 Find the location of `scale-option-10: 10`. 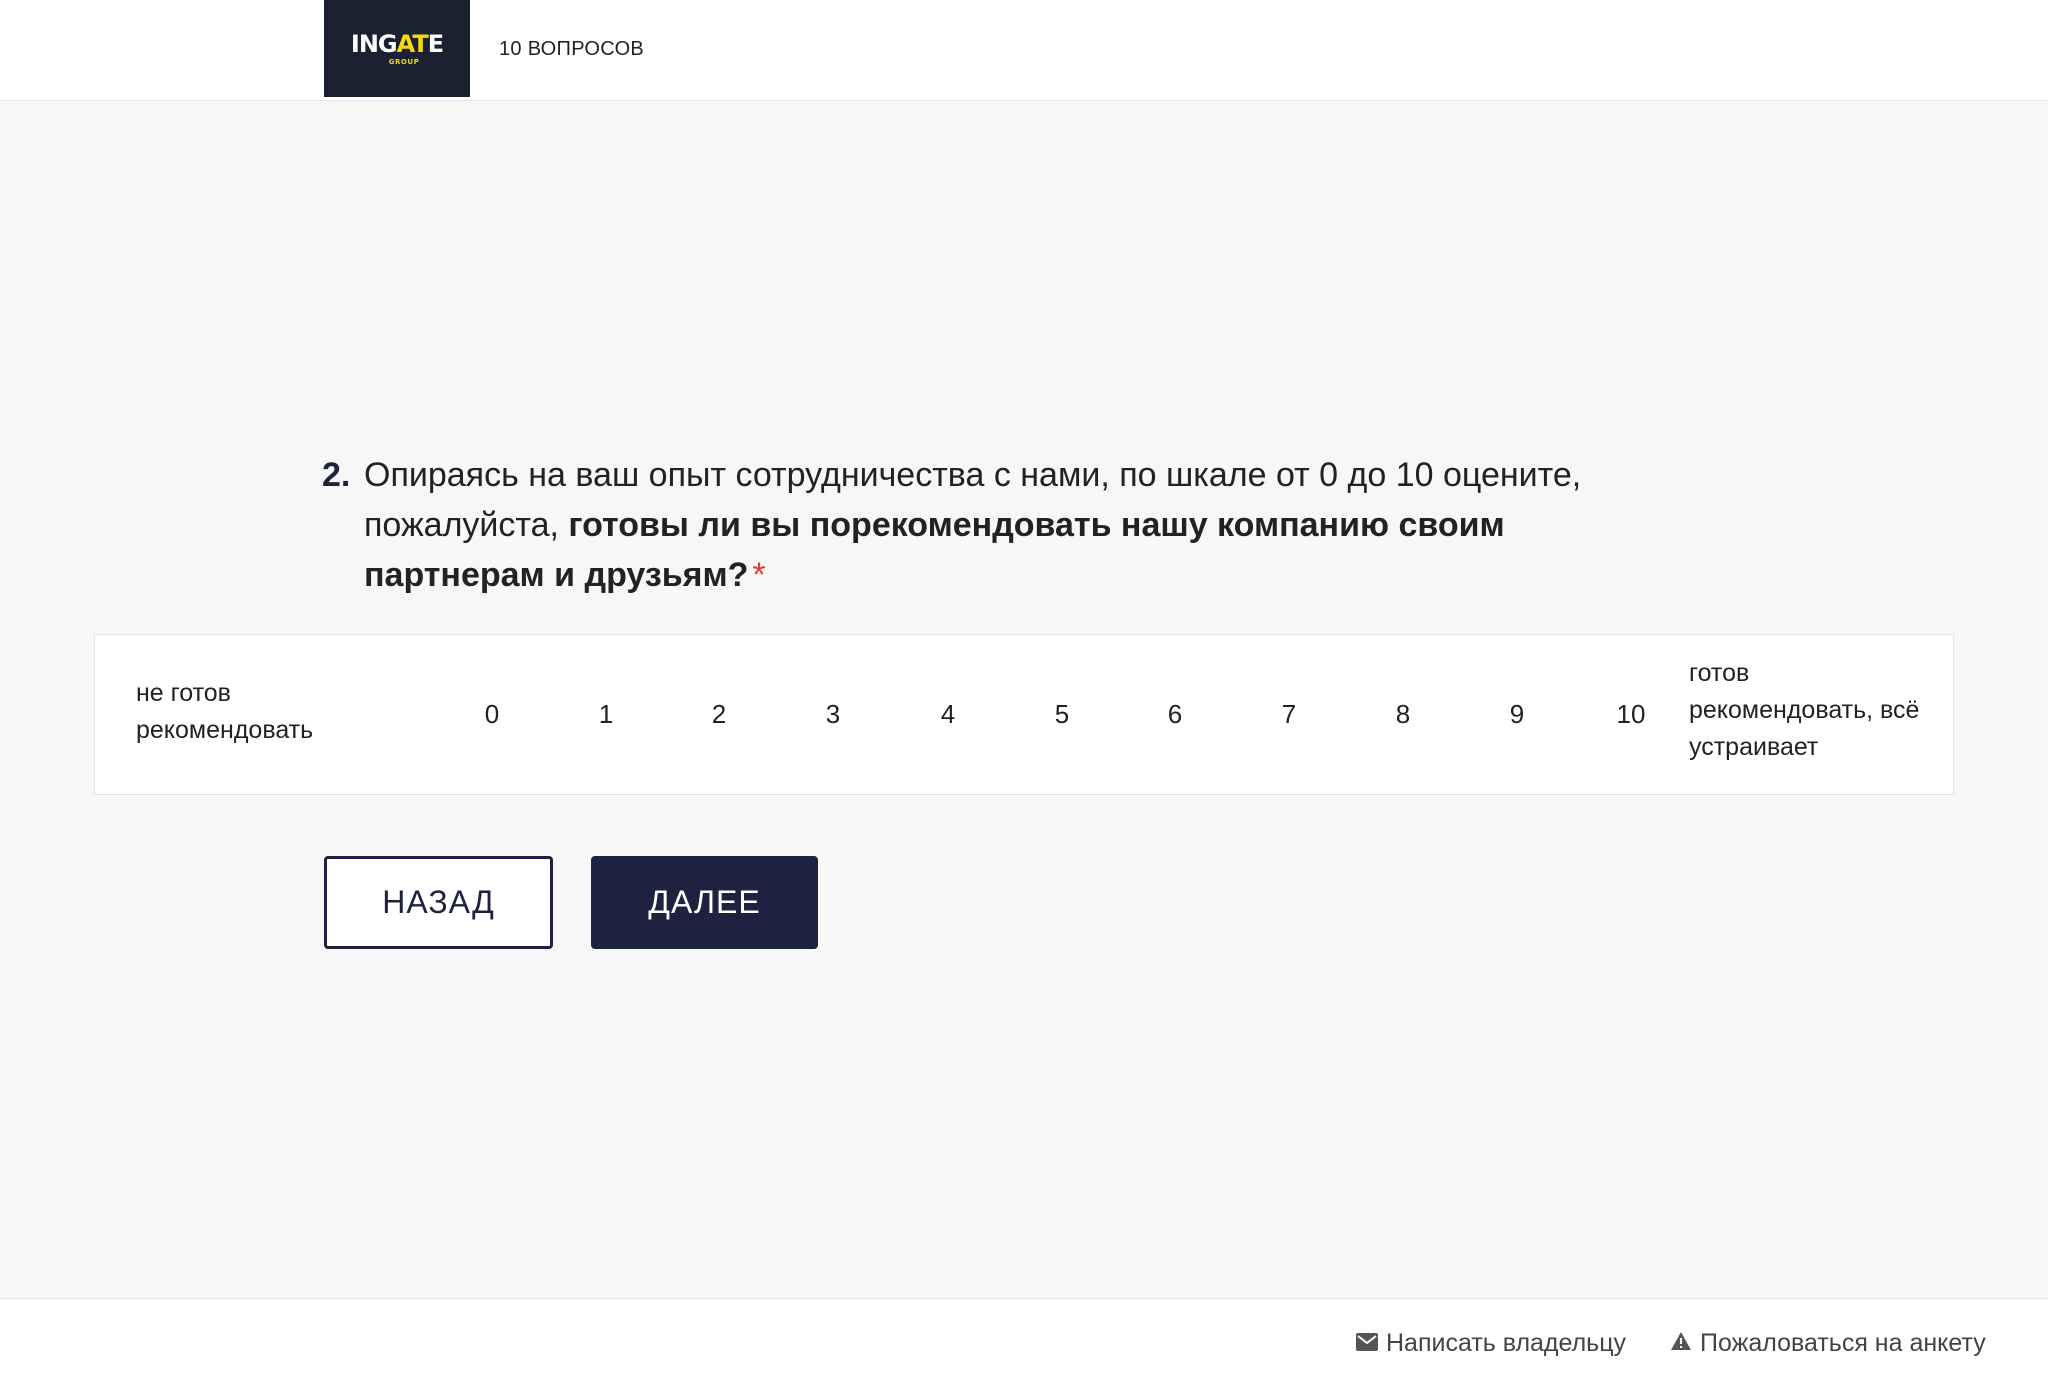

scale-option-10: 10 is located at coordinates (1631, 714).